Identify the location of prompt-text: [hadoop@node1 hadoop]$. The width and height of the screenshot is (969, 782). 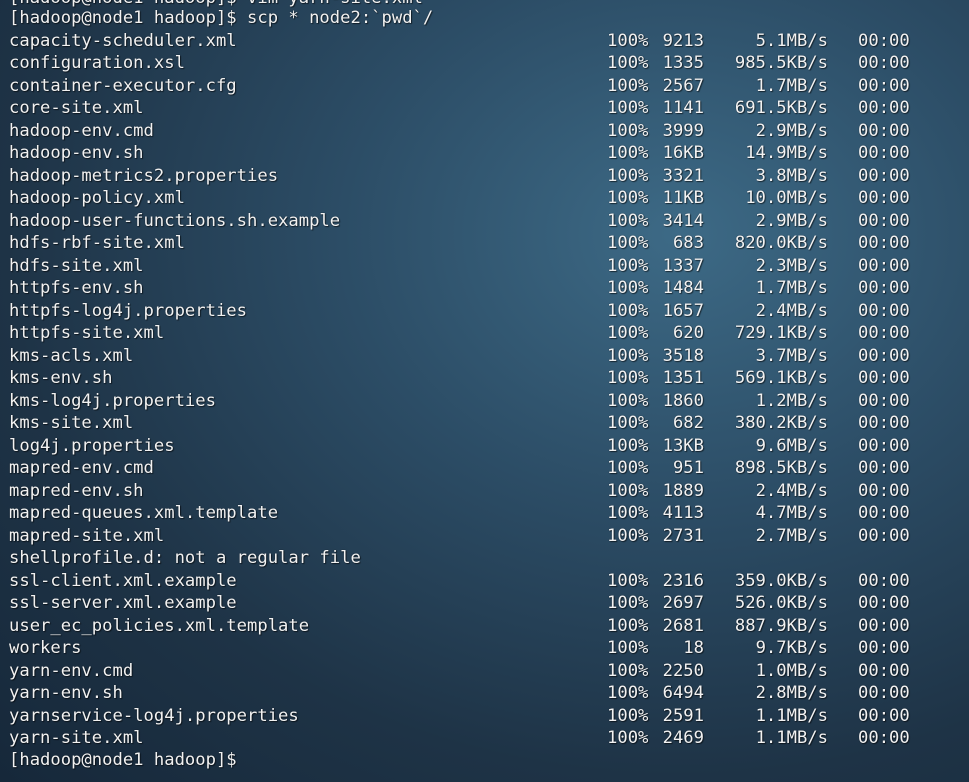
(123, 760).